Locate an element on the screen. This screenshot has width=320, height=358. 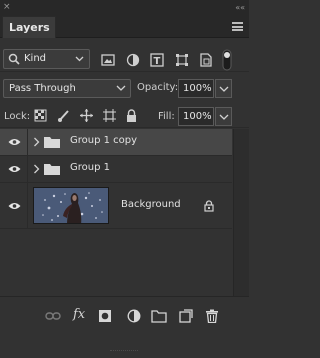
lock-all-icon is located at coordinates (131, 115).